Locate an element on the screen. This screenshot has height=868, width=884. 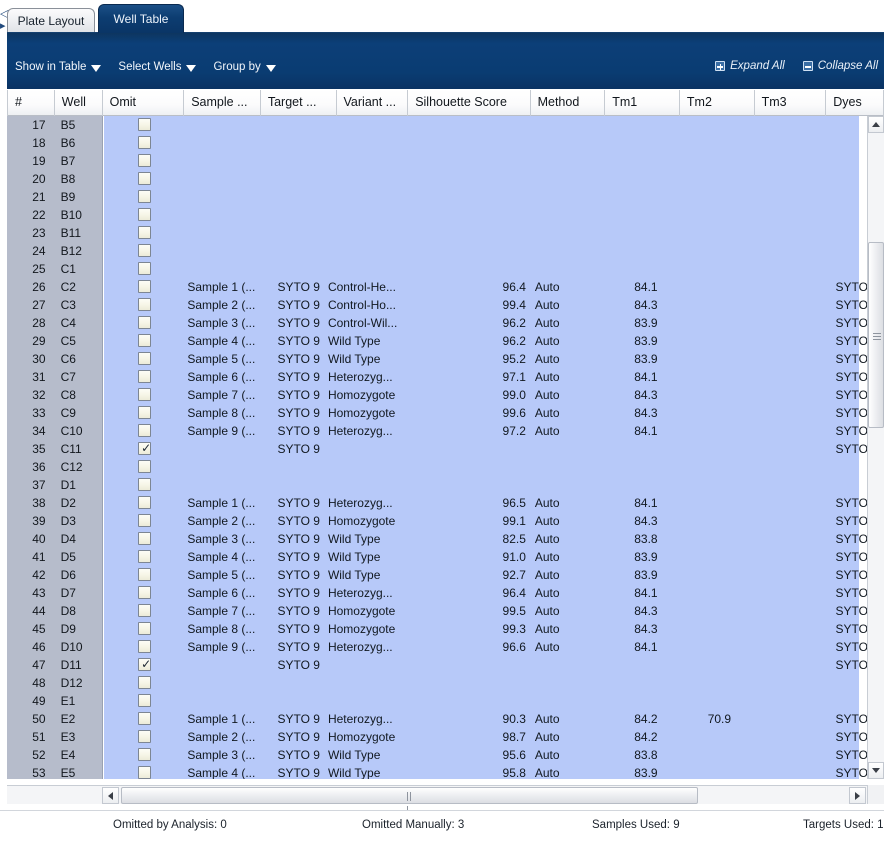
tab-well-table: Well Table is located at coordinates (141, 18).